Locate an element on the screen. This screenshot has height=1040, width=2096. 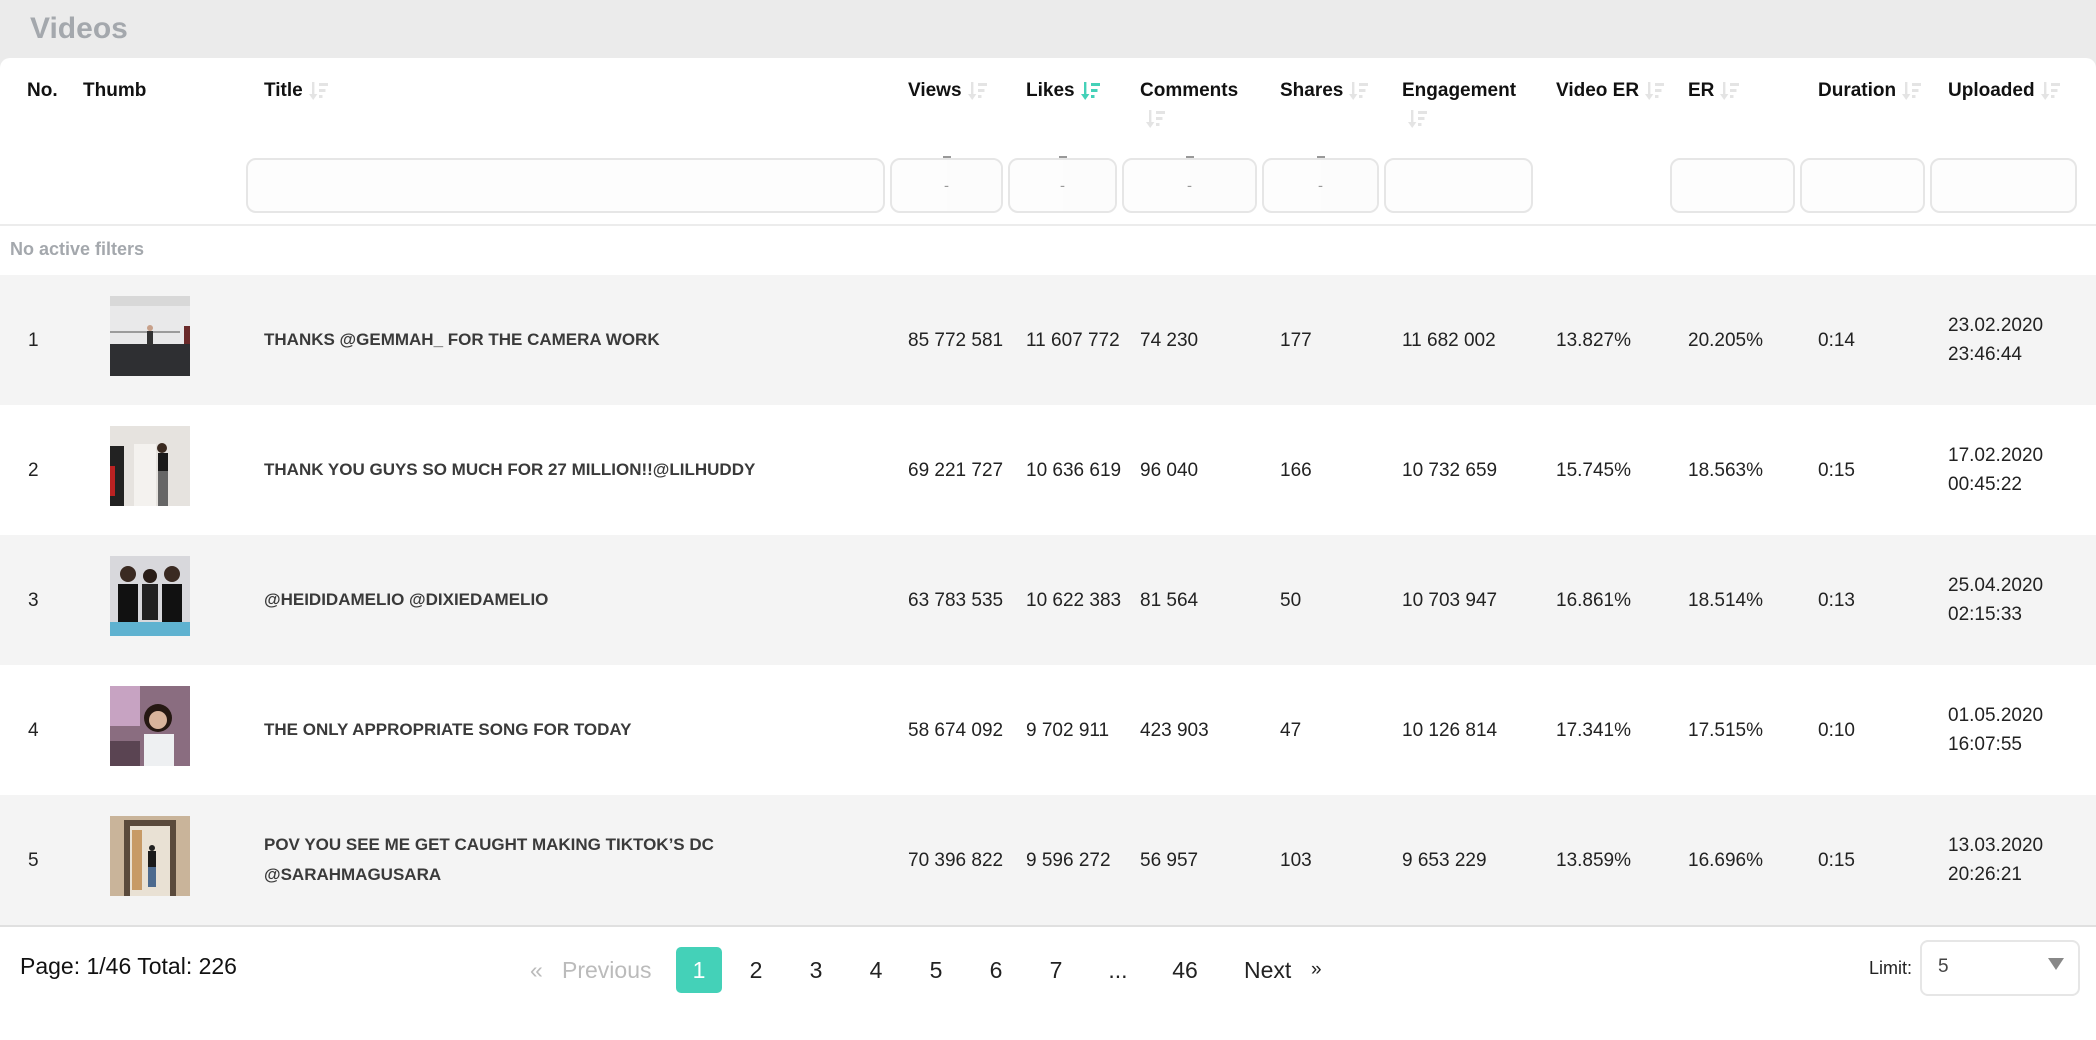
column-header-views: Views is located at coordinates (948, 91).